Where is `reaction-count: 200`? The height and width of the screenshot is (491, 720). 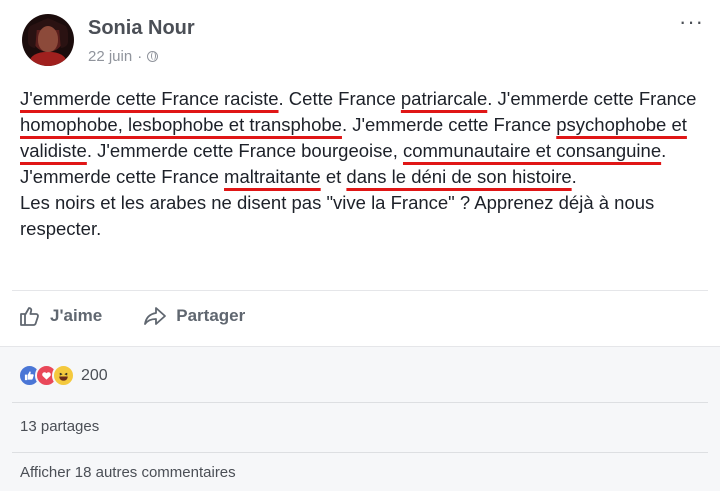 reaction-count: 200 is located at coordinates (94, 375).